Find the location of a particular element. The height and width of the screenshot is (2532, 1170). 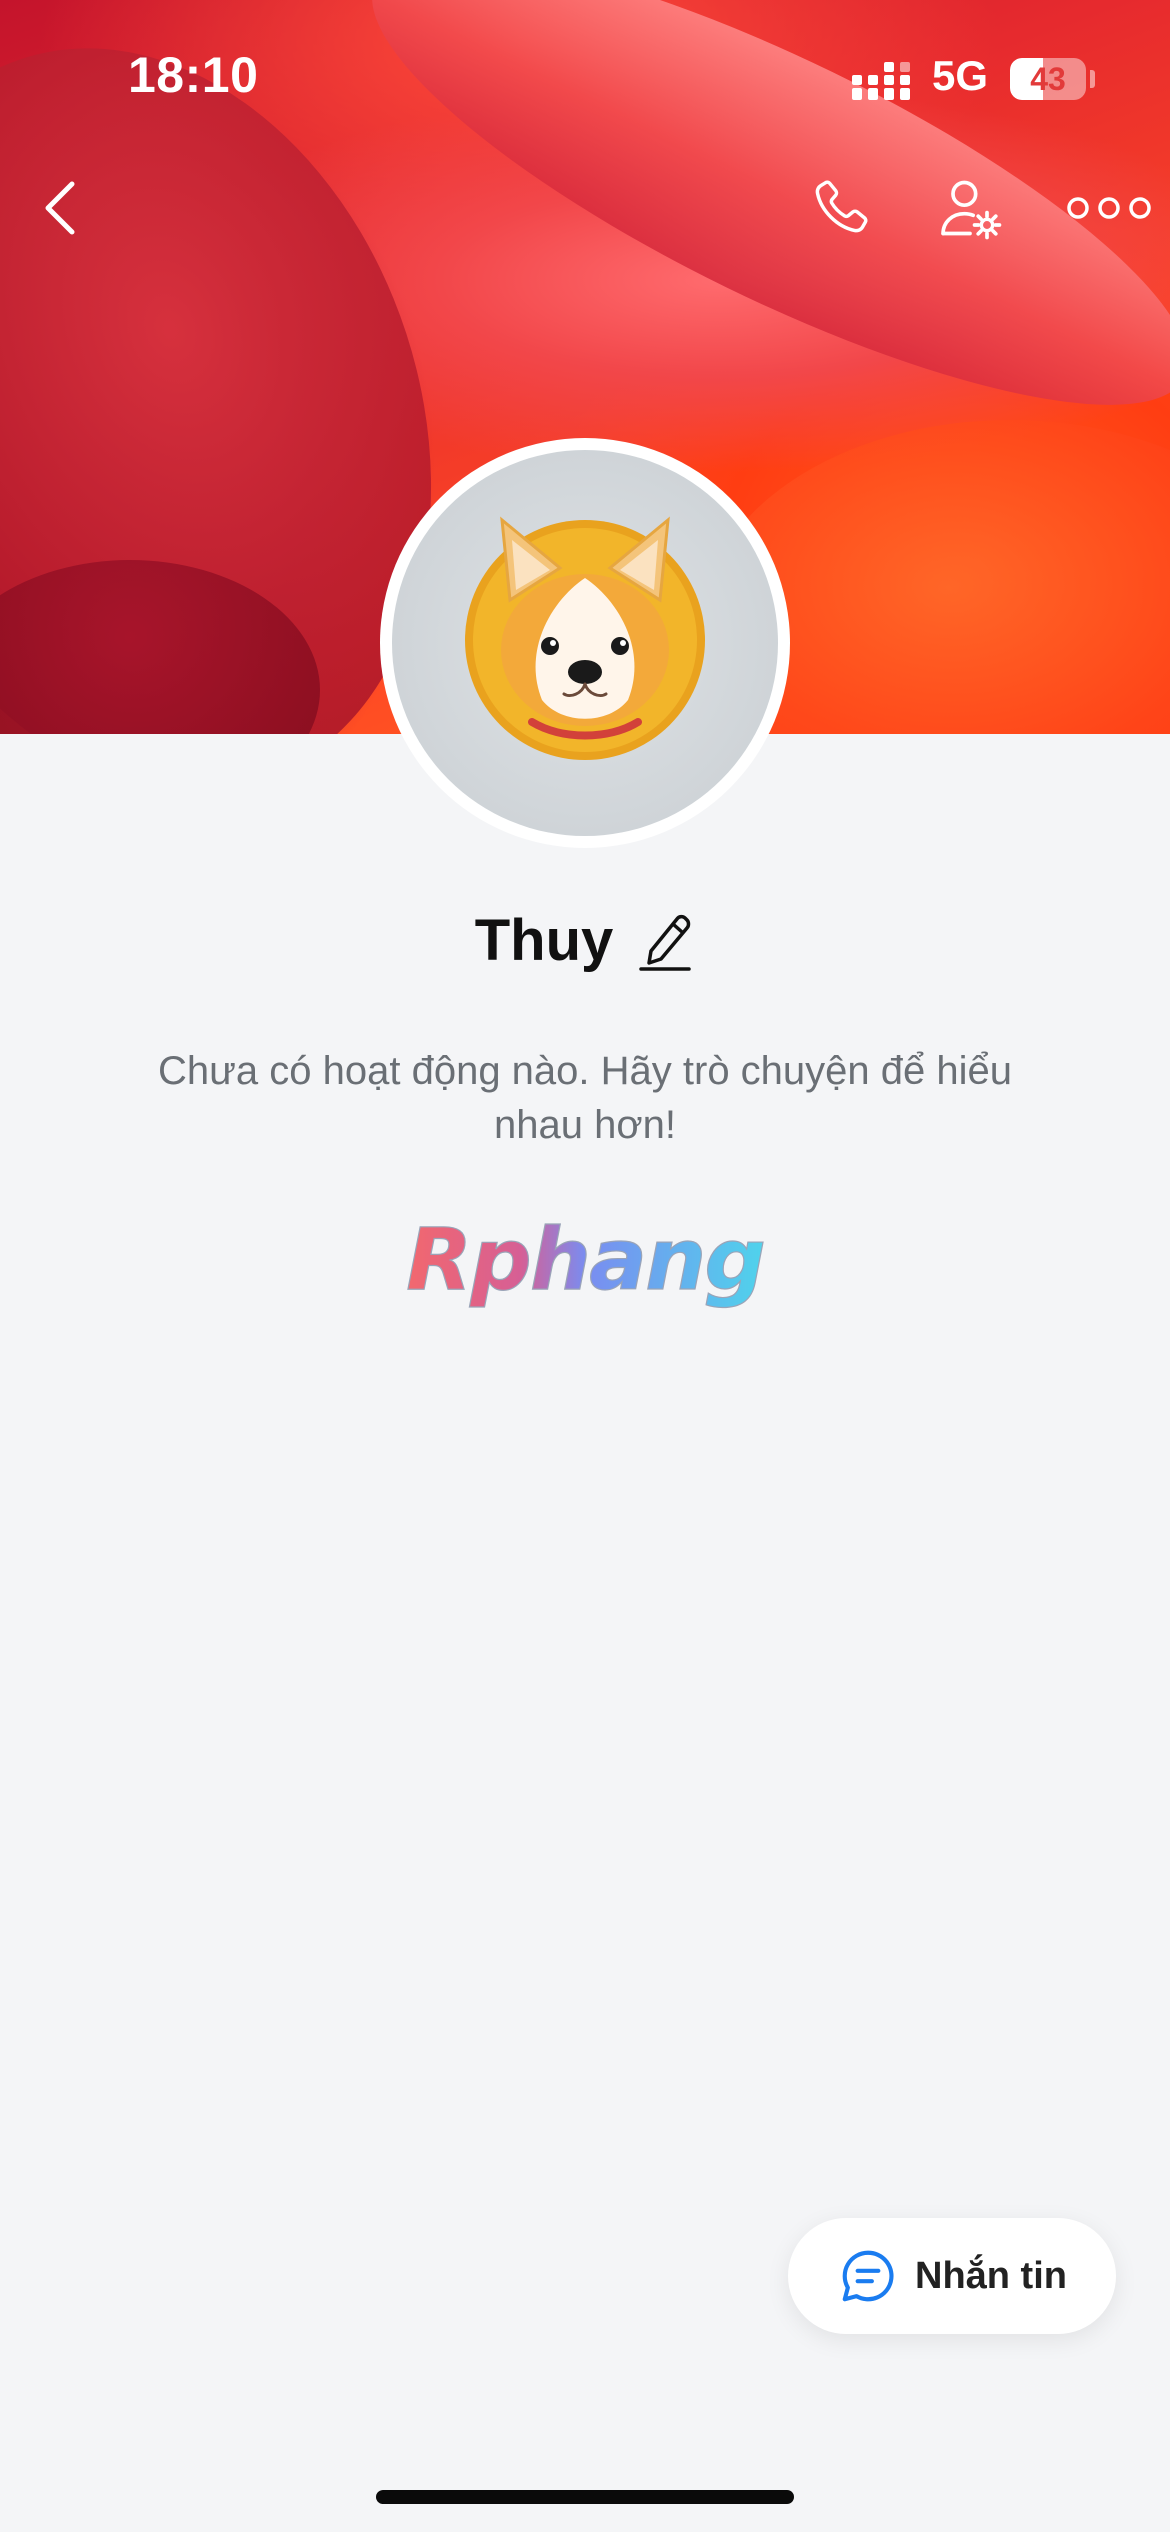

user-settings-button is located at coordinates (970, 208).